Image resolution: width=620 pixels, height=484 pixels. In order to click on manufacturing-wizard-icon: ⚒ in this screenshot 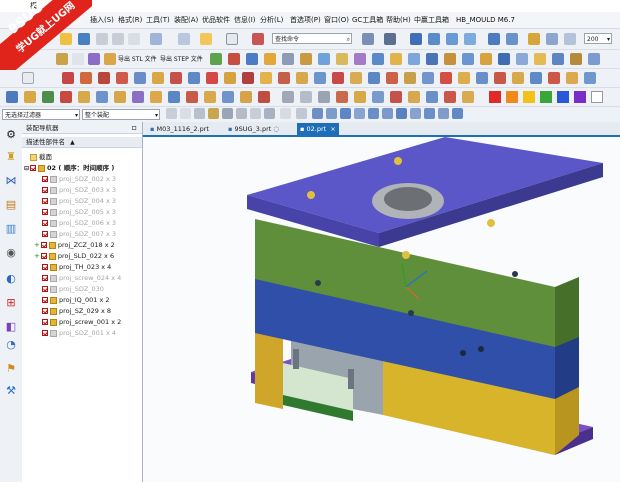, I will do `click(11, 390)`.